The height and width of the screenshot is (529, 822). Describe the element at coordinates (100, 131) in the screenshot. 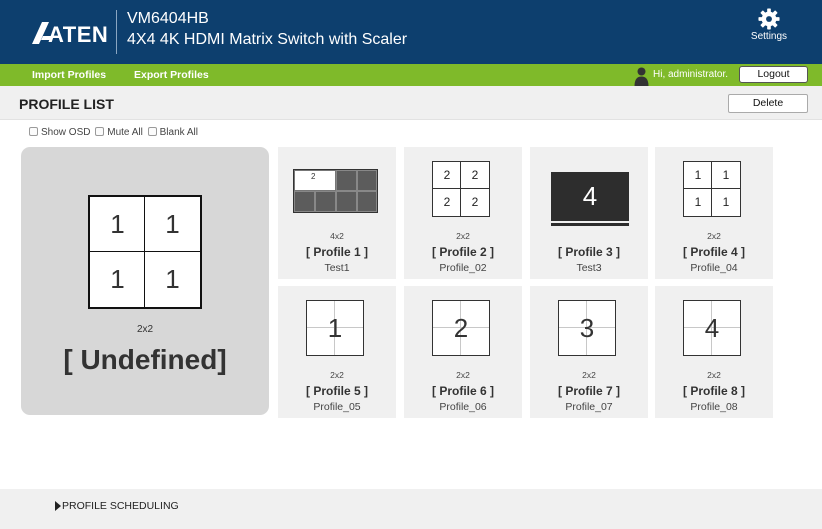

I see `mute-all-checkbox` at that location.